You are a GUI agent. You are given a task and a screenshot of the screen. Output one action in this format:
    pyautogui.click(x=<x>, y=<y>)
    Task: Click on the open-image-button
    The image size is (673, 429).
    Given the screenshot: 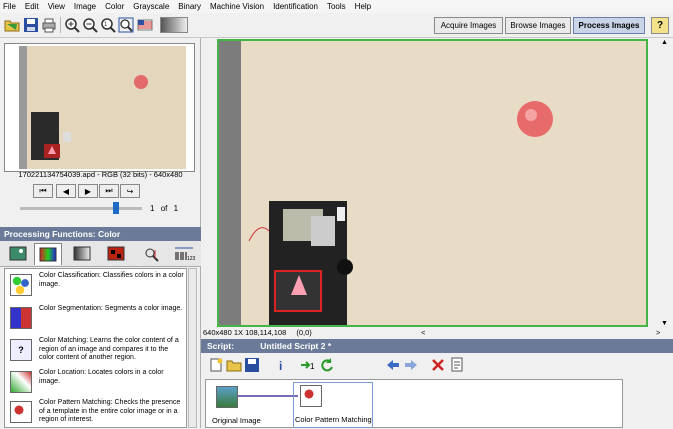 What is the action you would take?
    pyautogui.click(x=12, y=25)
    